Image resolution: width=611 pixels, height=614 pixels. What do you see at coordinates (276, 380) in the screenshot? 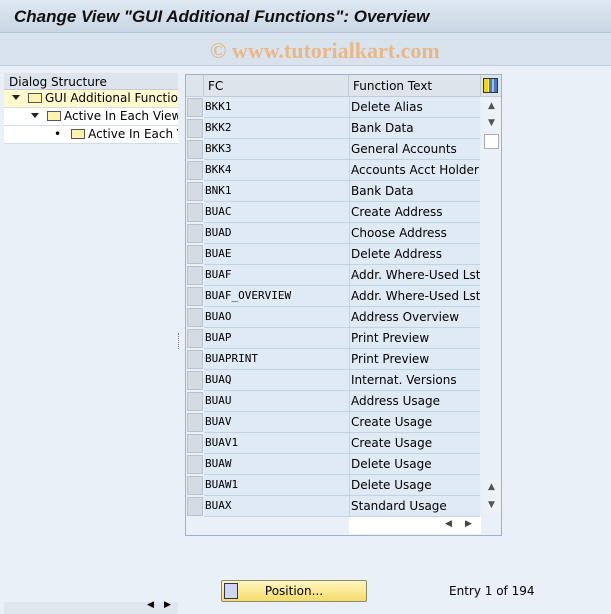
I see `cell-fc: BUAQ` at bounding box center [276, 380].